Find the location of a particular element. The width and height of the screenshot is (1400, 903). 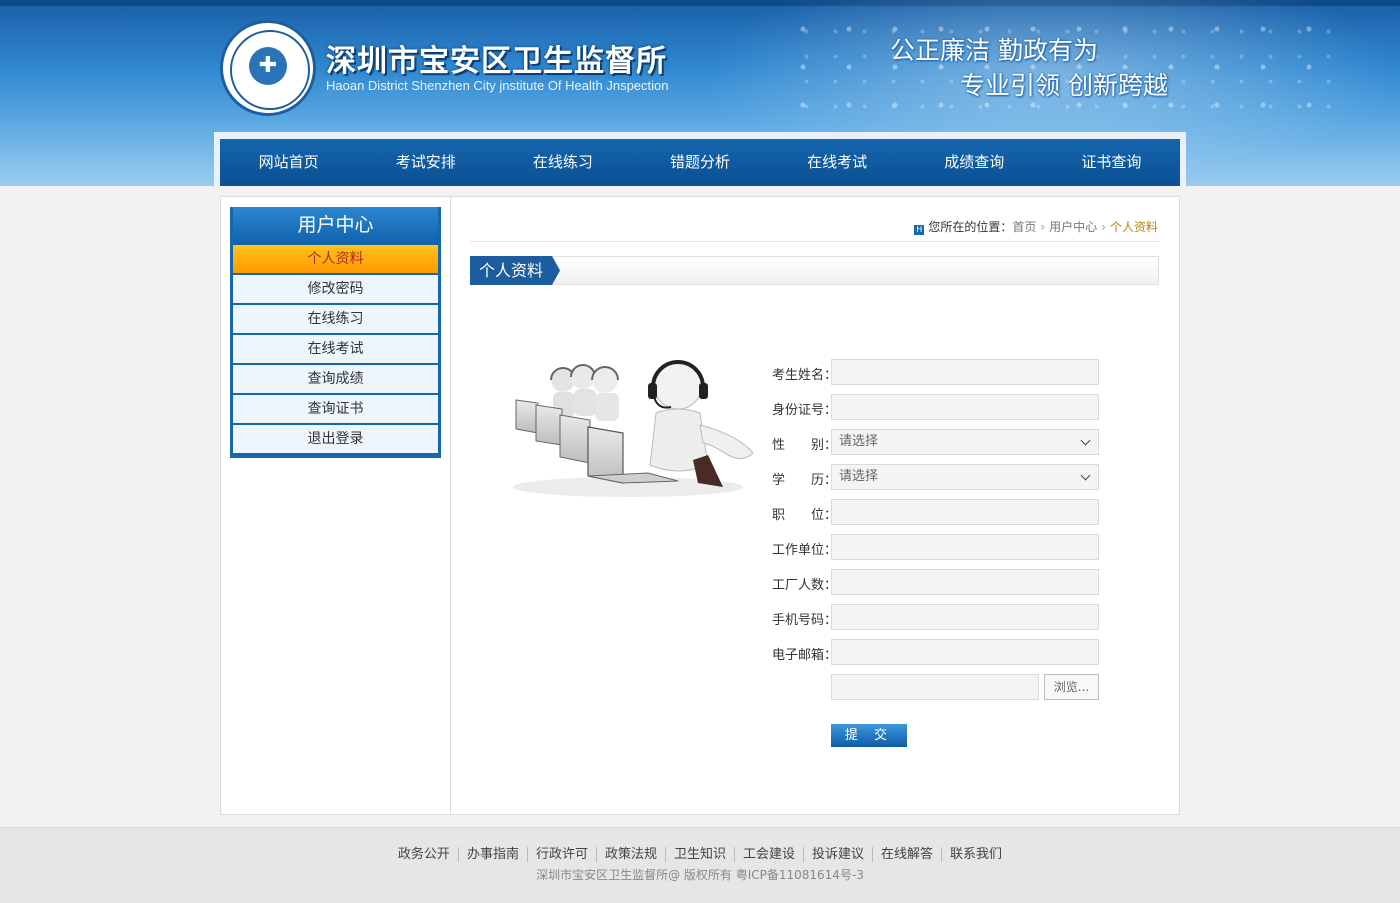

footer-link-administrative-license: 行政许可 is located at coordinates (561, 854).